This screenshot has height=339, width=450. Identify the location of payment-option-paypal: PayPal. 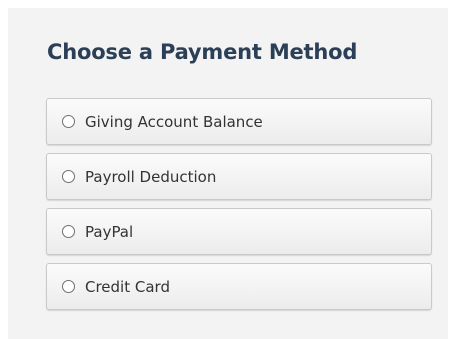
(239, 231).